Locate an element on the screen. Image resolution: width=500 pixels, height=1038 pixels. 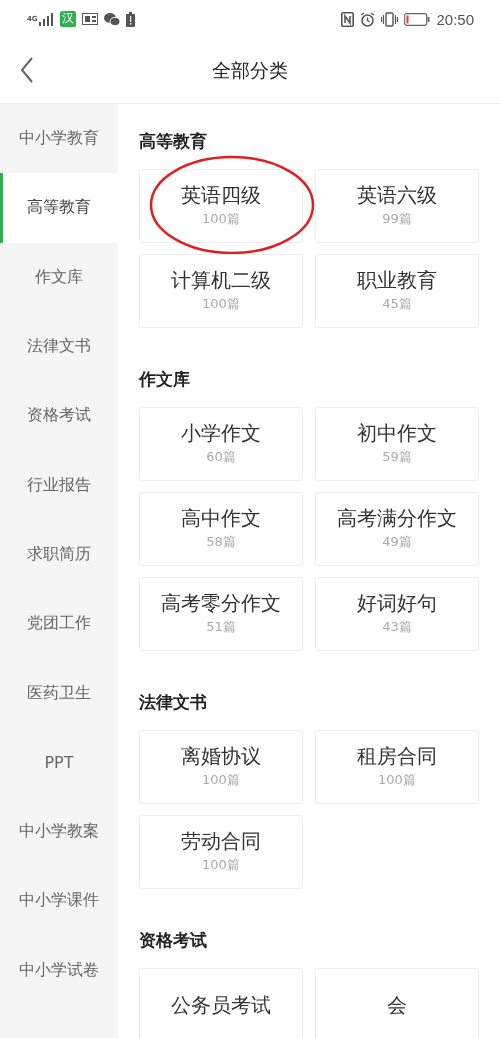
category-card: 离婚协议 100篇 is located at coordinates (221, 767).